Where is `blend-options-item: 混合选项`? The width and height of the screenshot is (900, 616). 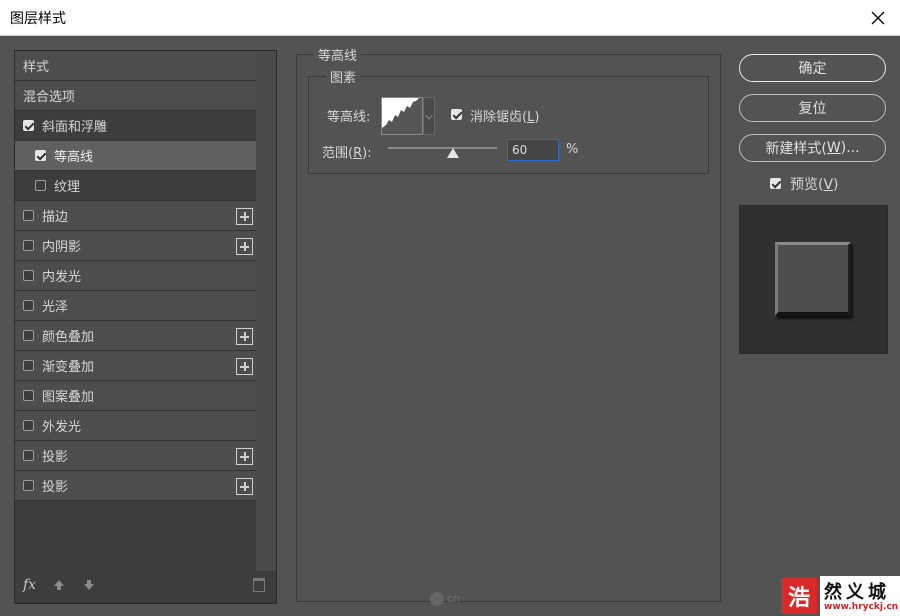 blend-options-item: 混合选项 is located at coordinates (136, 96).